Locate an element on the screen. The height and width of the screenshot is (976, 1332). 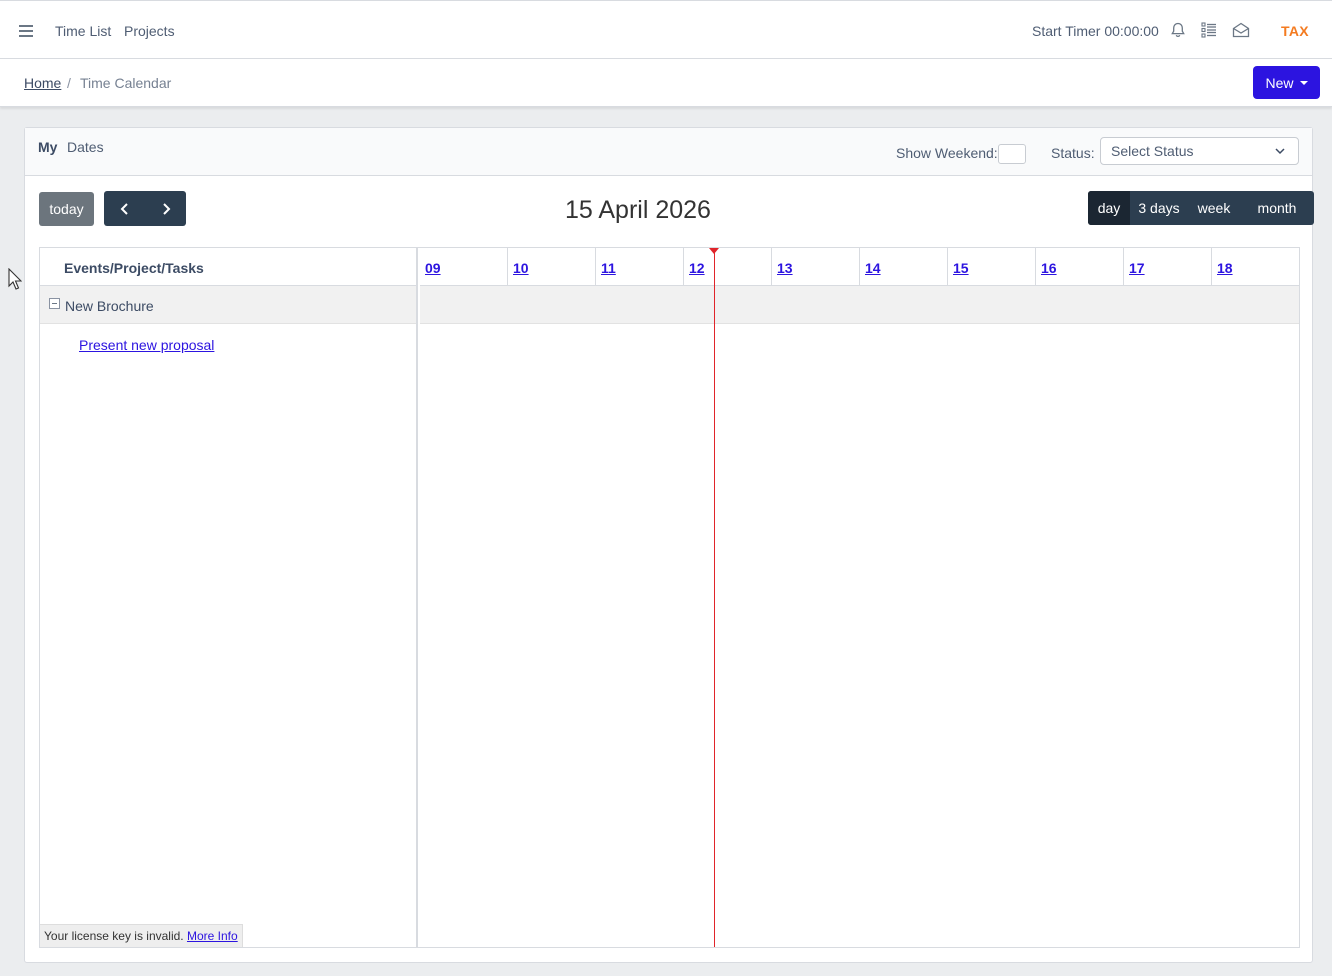
dates-label: Dates is located at coordinates (85, 147).